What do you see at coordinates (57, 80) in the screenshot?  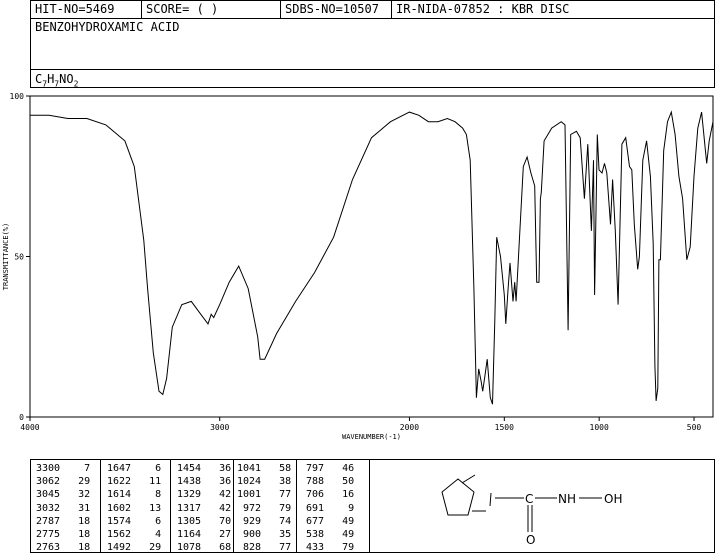 I see `molecular-formula: C7H7NO2` at bounding box center [57, 80].